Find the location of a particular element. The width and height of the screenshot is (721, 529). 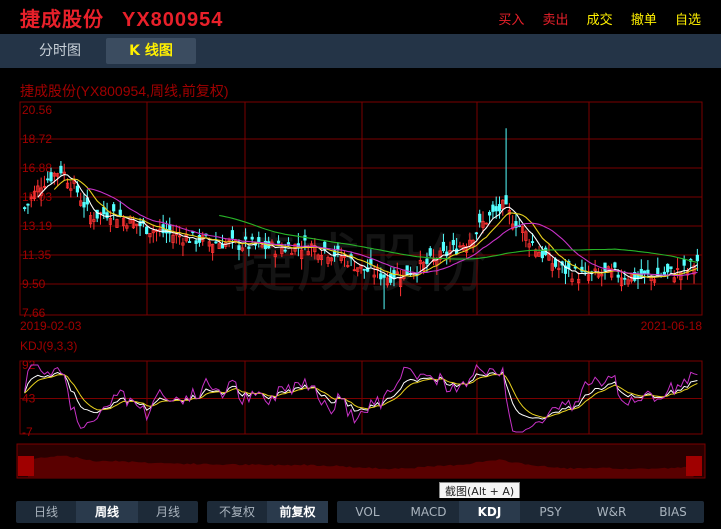

deals-button: 成交 is located at coordinates (600, 20).